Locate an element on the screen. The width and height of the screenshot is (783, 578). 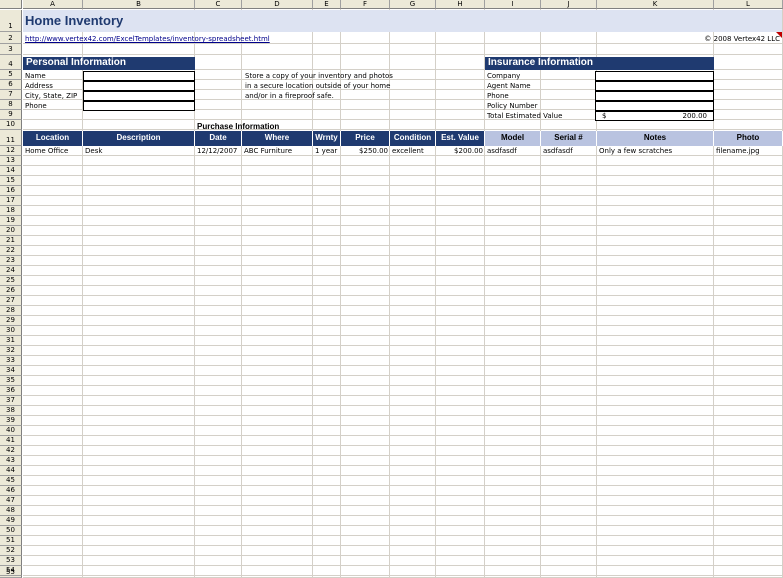
column-header-l: L is located at coordinates (748, 4).